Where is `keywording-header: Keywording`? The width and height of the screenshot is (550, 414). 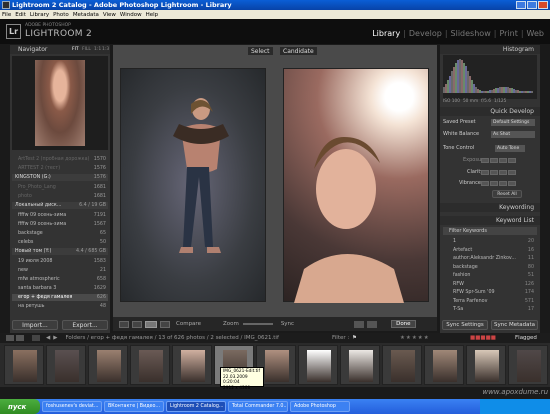 keywording-header: Keywording is located at coordinates (490, 207).